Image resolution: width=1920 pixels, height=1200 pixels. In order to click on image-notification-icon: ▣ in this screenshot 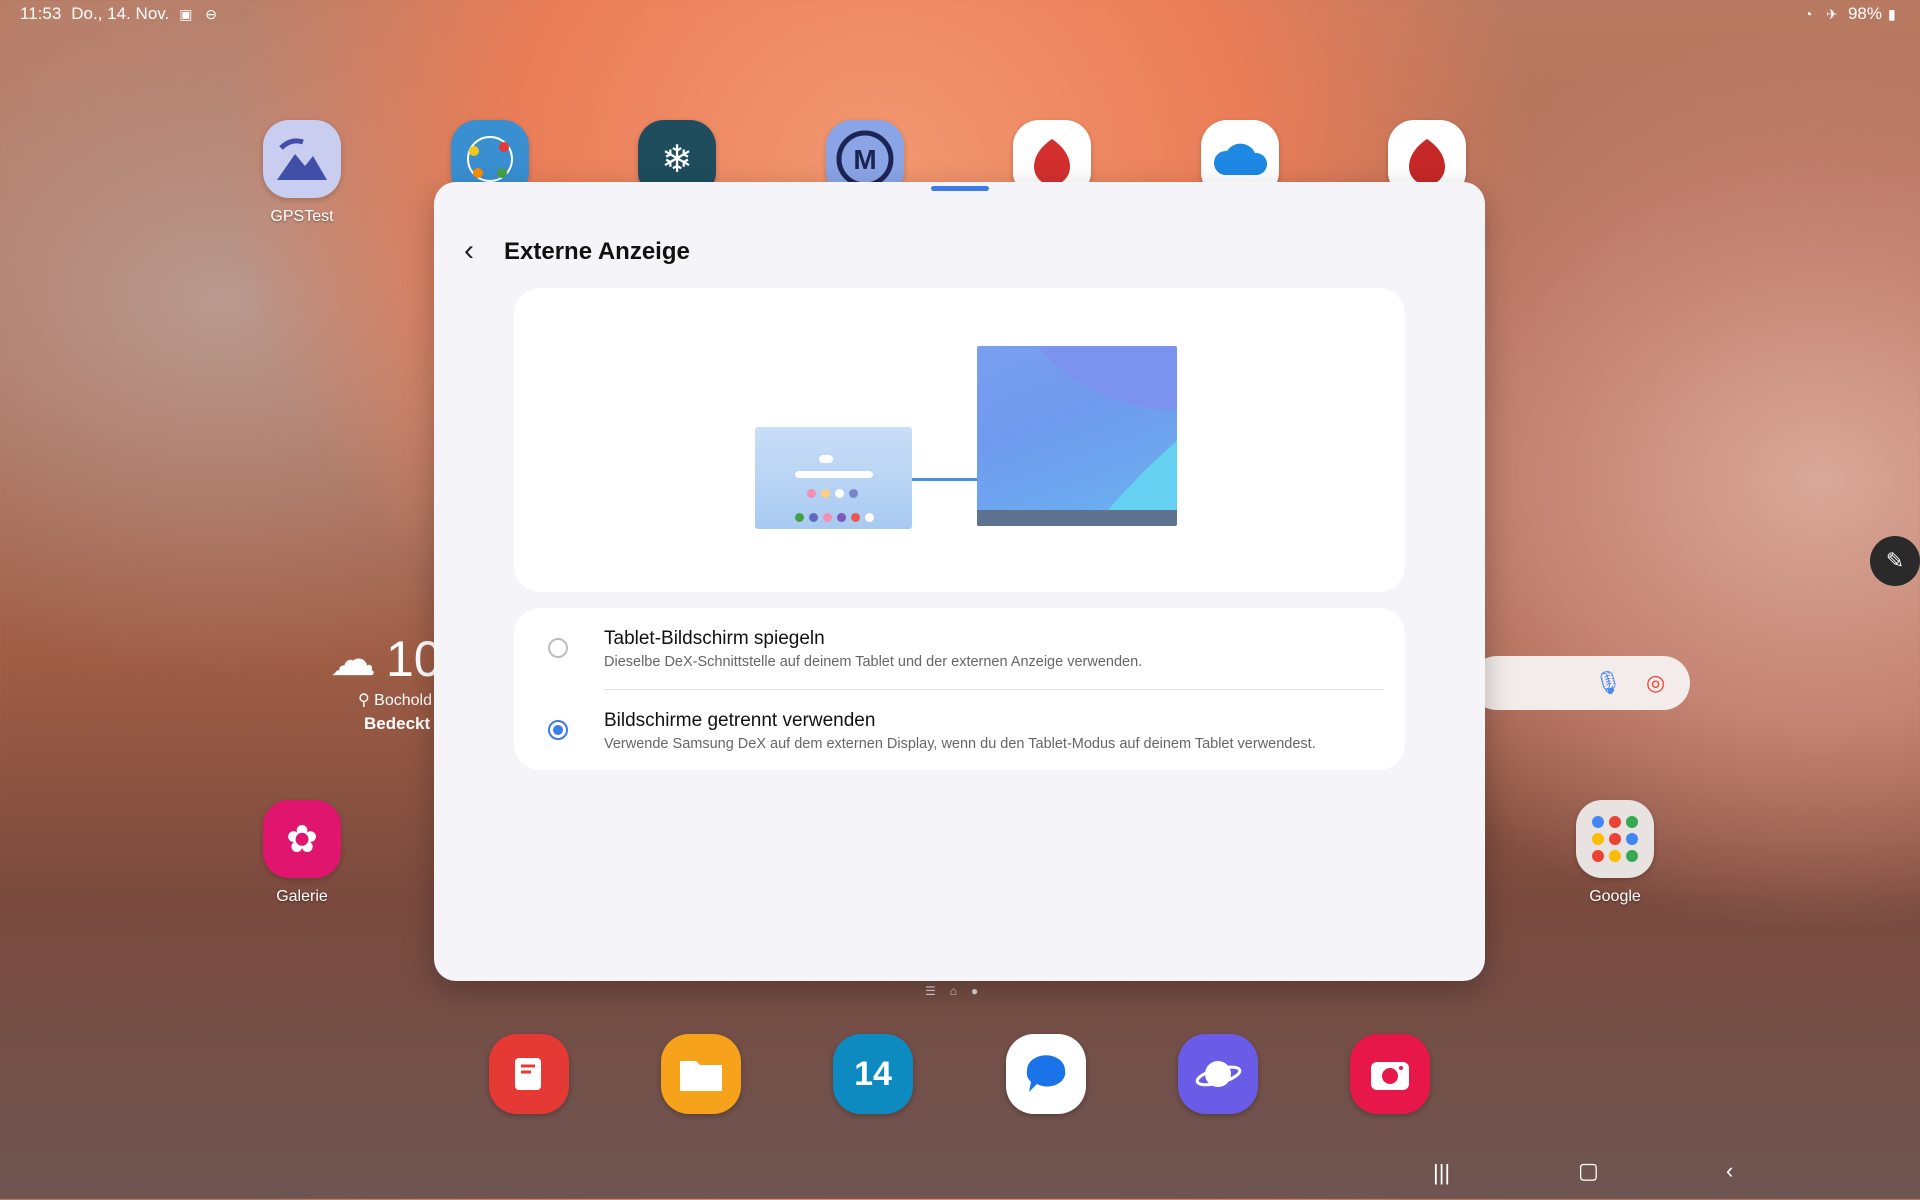, I will do `click(186, 14)`.